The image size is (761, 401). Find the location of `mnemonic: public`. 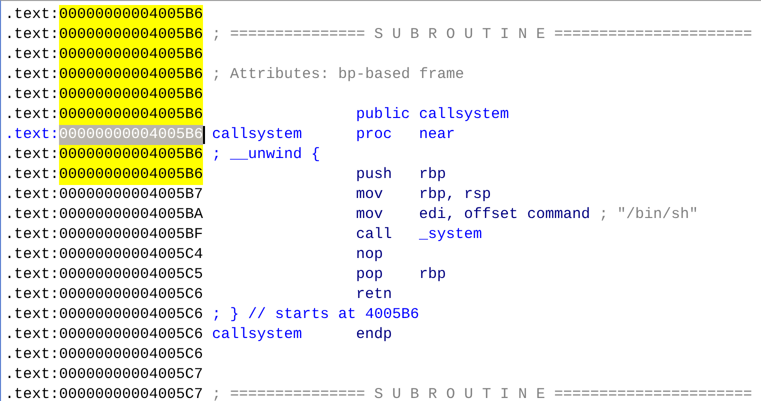

mnemonic: public is located at coordinates (384, 115).